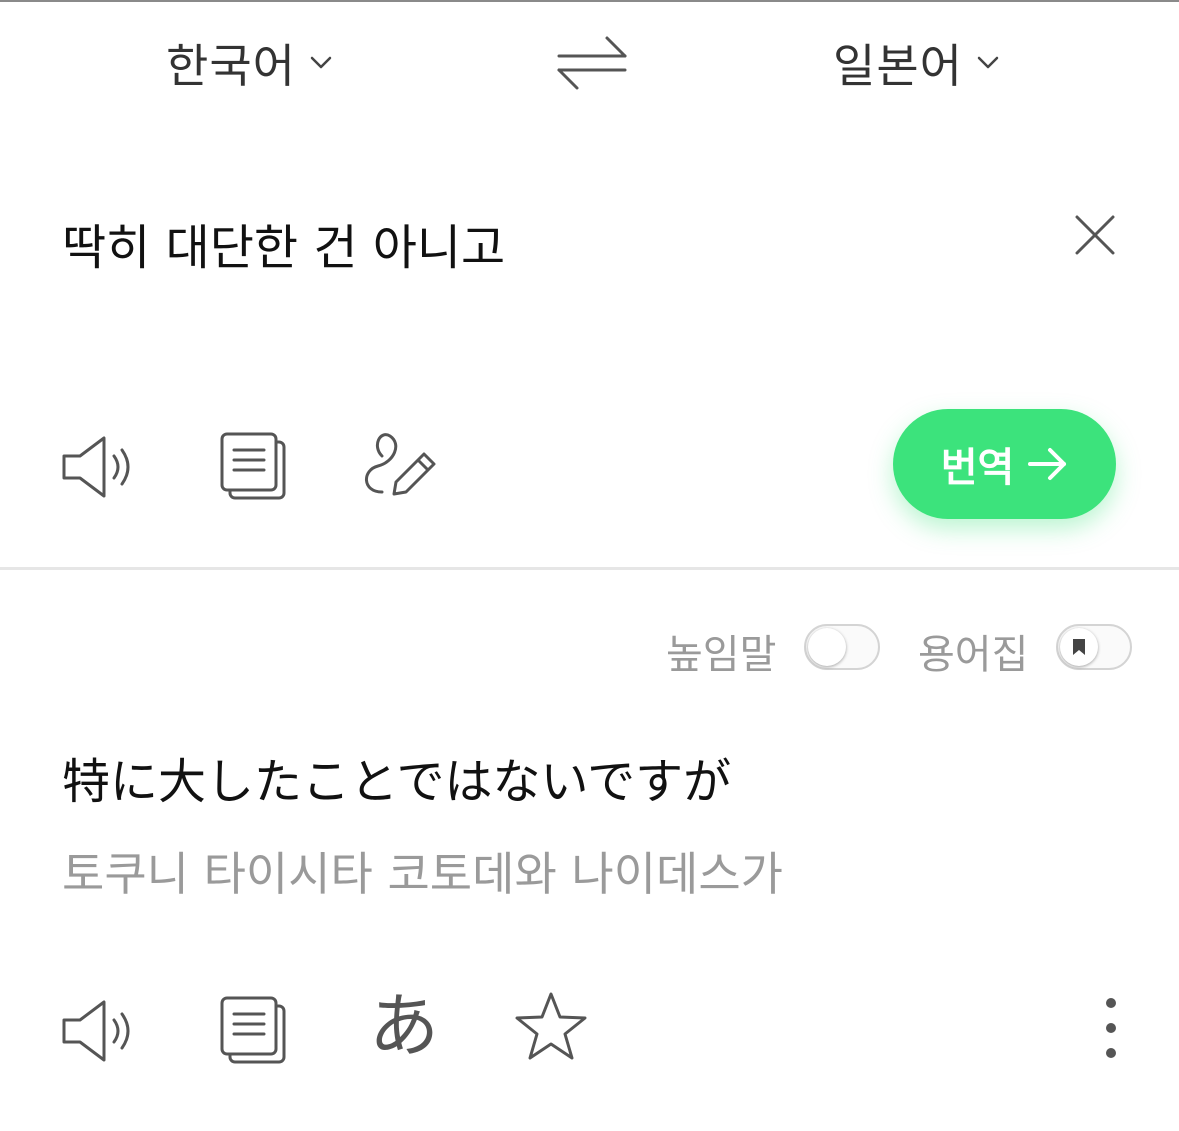 This screenshot has width=1179, height=1131. What do you see at coordinates (973, 655) in the screenshot?
I see `glossary-label: 용어집` at bounding box center [973, 655].